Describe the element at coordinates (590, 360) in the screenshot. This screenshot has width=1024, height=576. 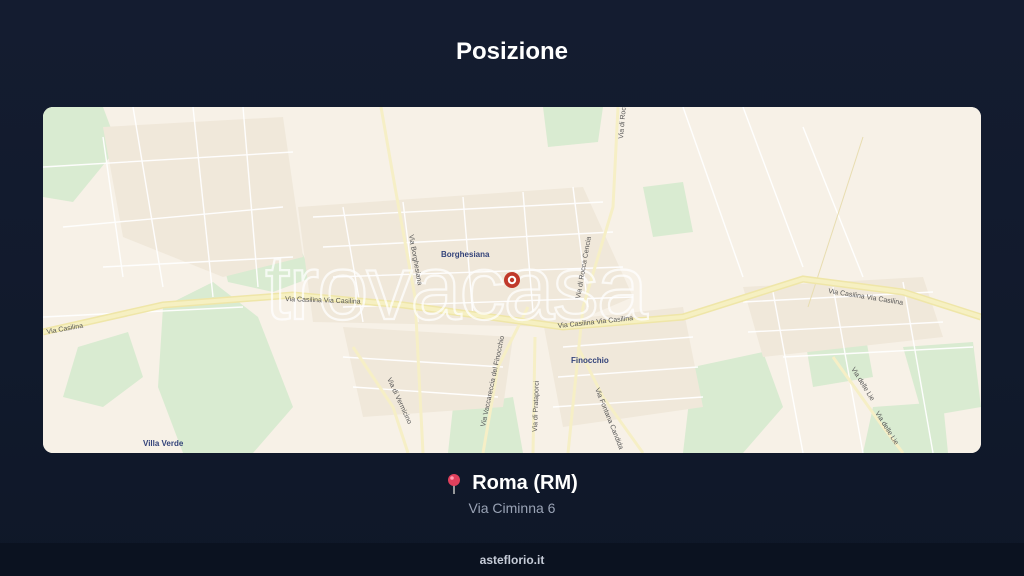
I see `label-finocchio: Finocchio` at that location.